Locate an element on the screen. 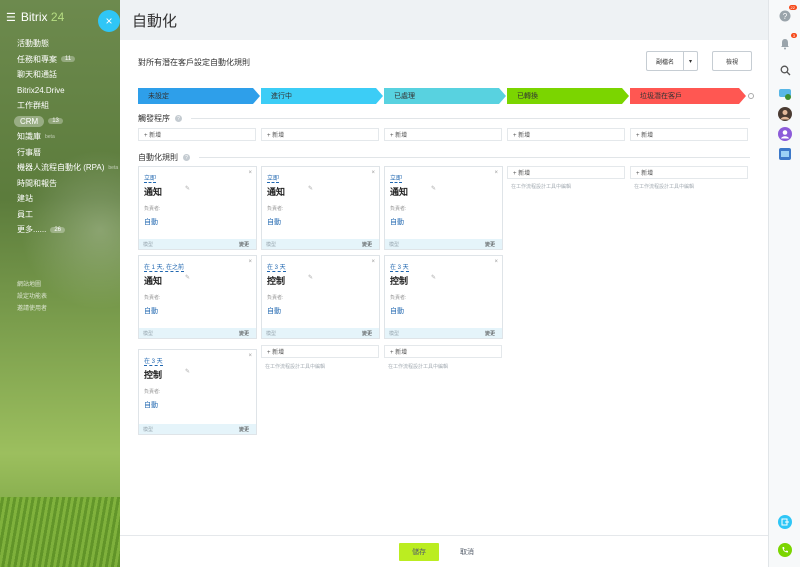  sidebar-item-workgroups: 工作群組 is located at coordinates (67, 106).